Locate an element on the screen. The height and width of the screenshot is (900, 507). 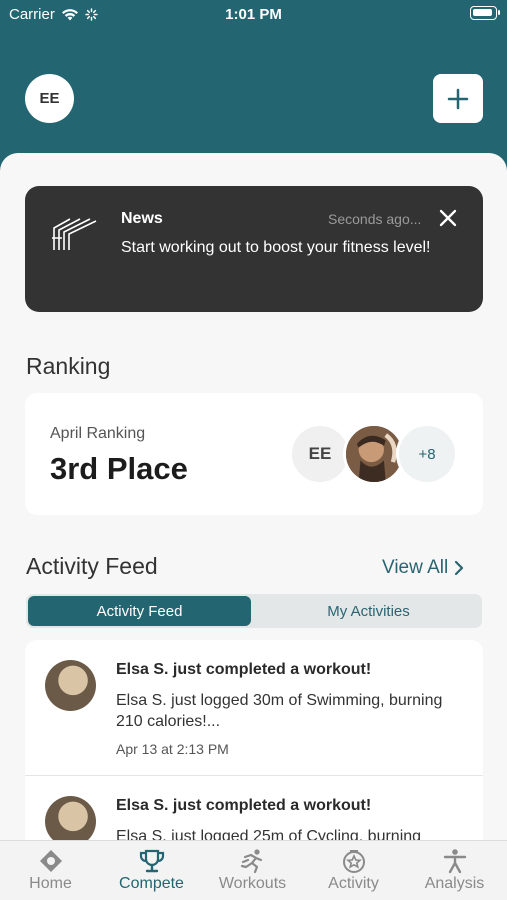
news-title: News is located at coordinates (142, 218).